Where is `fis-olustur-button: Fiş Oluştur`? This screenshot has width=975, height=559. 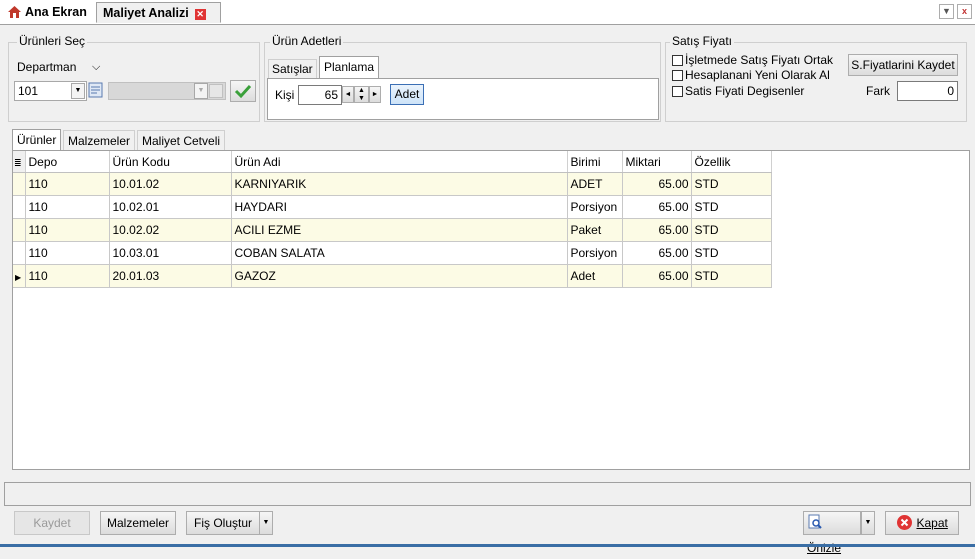 fis-olustur-button: Fiş Oluştur is located at coordinates (223, 523).